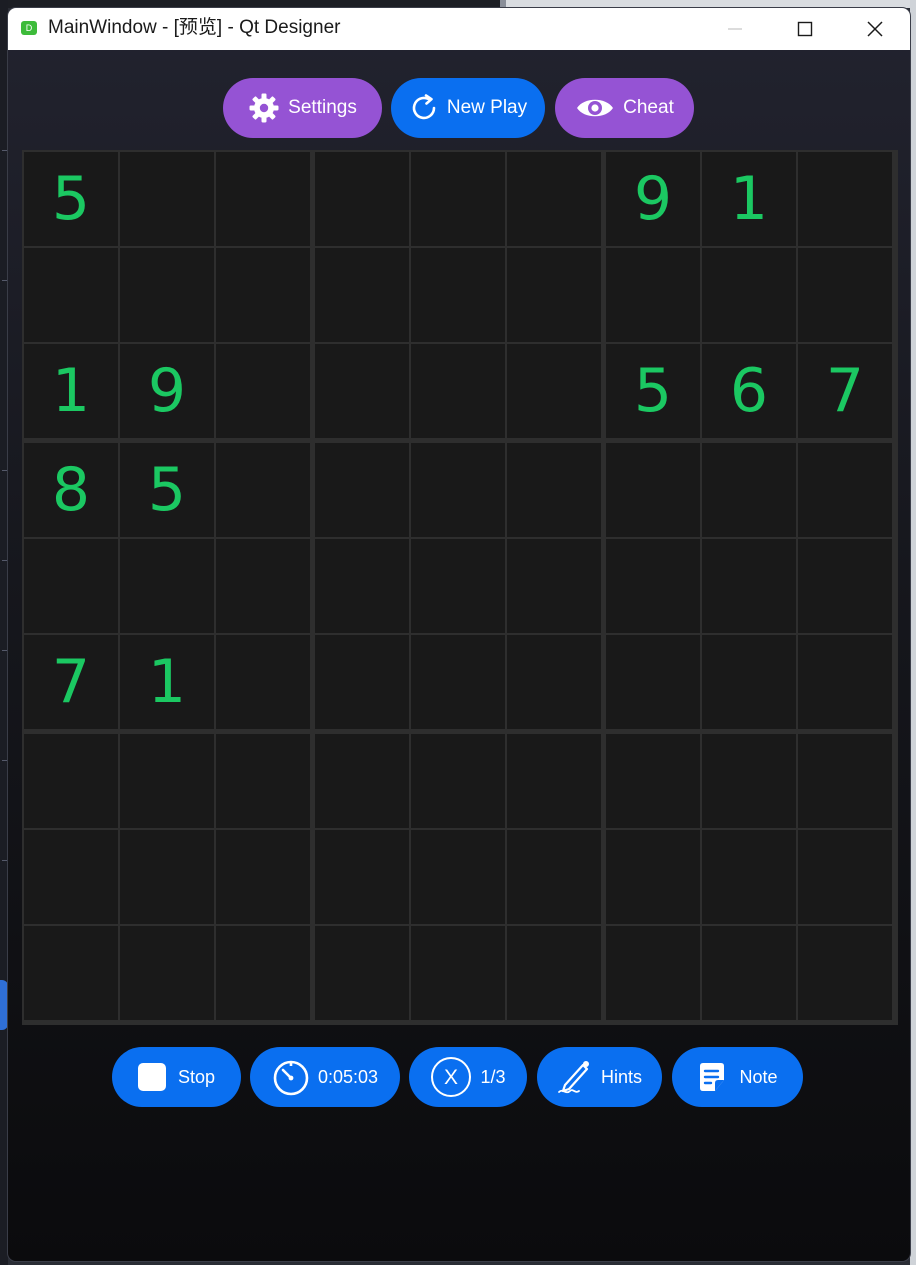 This screenshot has width=916, height=1265. Describe the element at coordinates (302, 108) in the screenshot. I see `settings-button: Settings` at that location.